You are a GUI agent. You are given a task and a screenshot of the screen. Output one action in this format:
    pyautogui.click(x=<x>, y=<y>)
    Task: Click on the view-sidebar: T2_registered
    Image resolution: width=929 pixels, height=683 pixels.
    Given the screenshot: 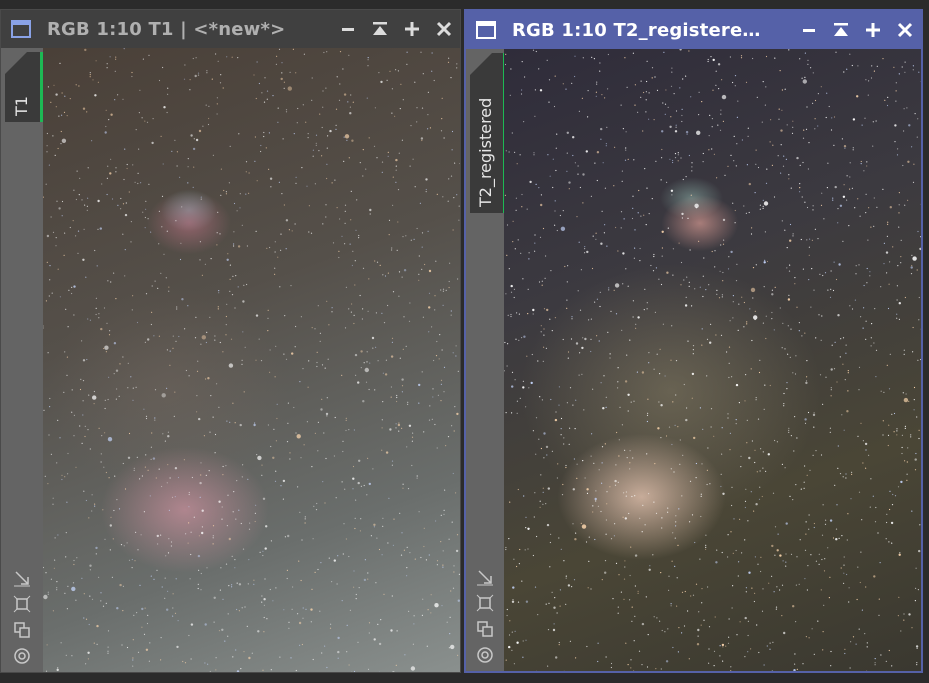 What is the action you would take?
    pyautogui.click(x=486, y=360)
    